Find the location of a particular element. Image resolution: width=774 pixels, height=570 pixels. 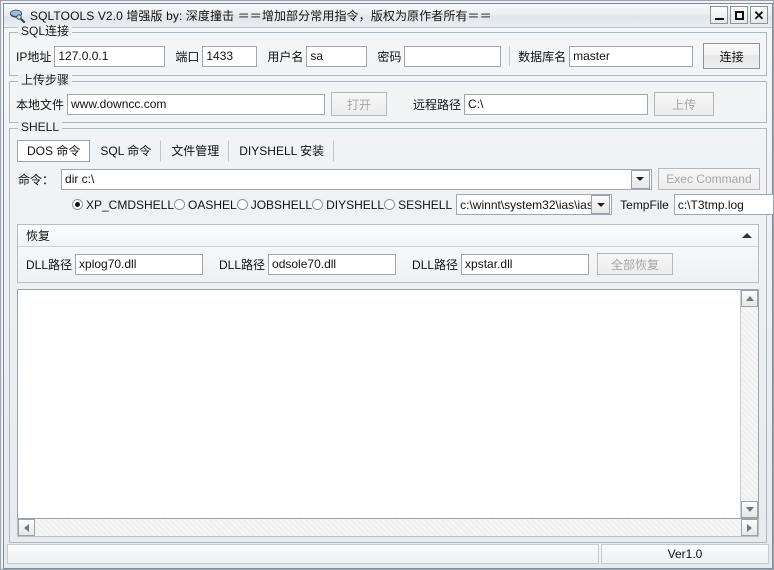

status-message is located at coordinates (303, 554).